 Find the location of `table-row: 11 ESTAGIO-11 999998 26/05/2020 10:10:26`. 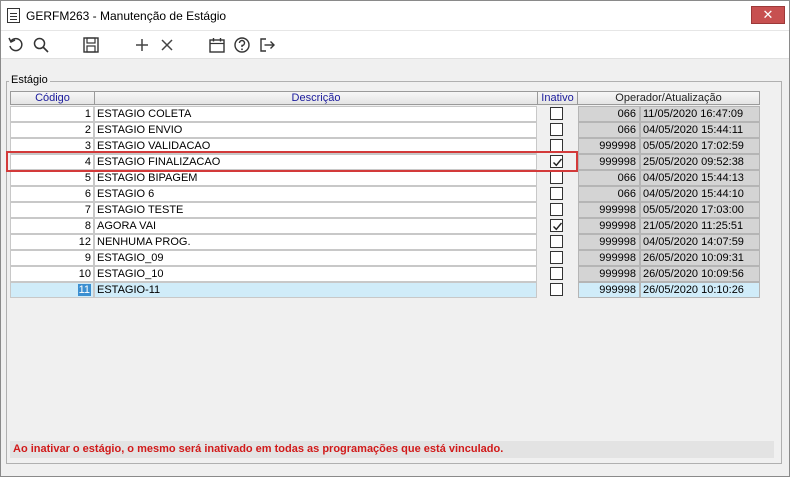

table-row: 11 ESTAGIO-11 999998 26/05/2020 10:10:26 is located at coordinates (392, 290).